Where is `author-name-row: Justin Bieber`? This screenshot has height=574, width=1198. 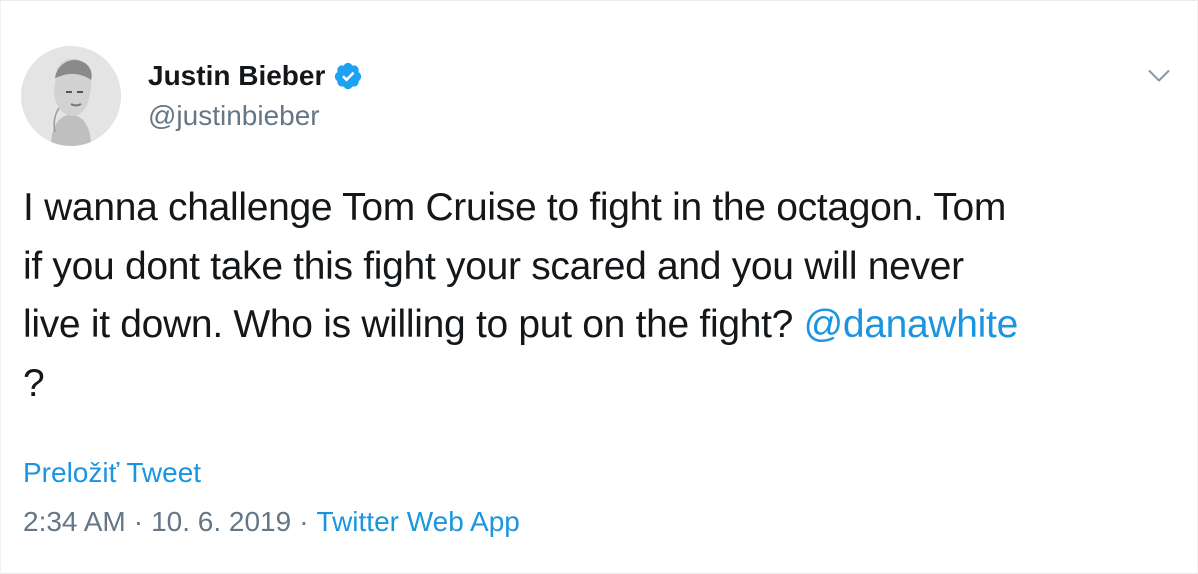
author-name-row: Justin Bieber is located at coordinates (255, 76).